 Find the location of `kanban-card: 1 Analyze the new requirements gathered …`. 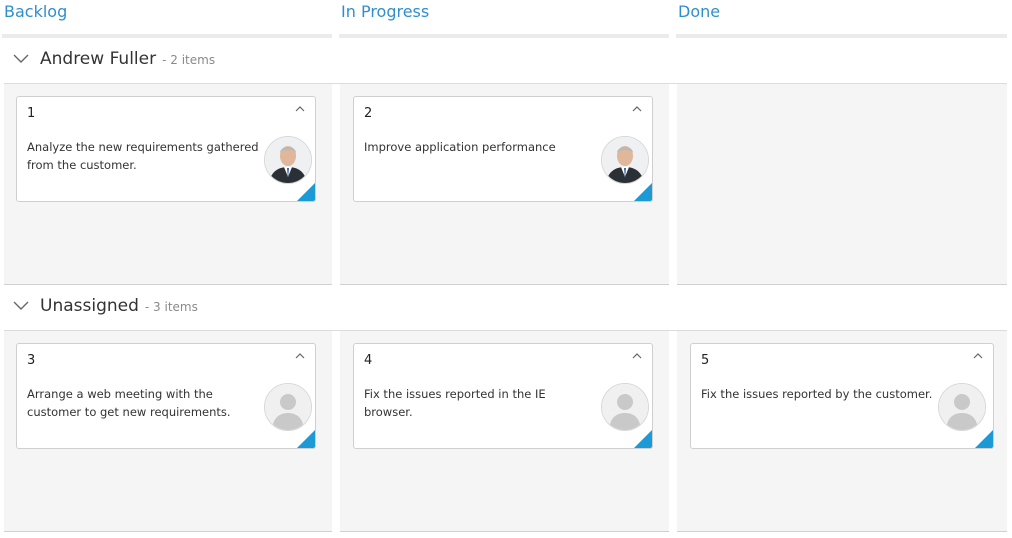

kanban-card: 1 Analyze the new requirements gathered … is located at coordinates (166, 149).